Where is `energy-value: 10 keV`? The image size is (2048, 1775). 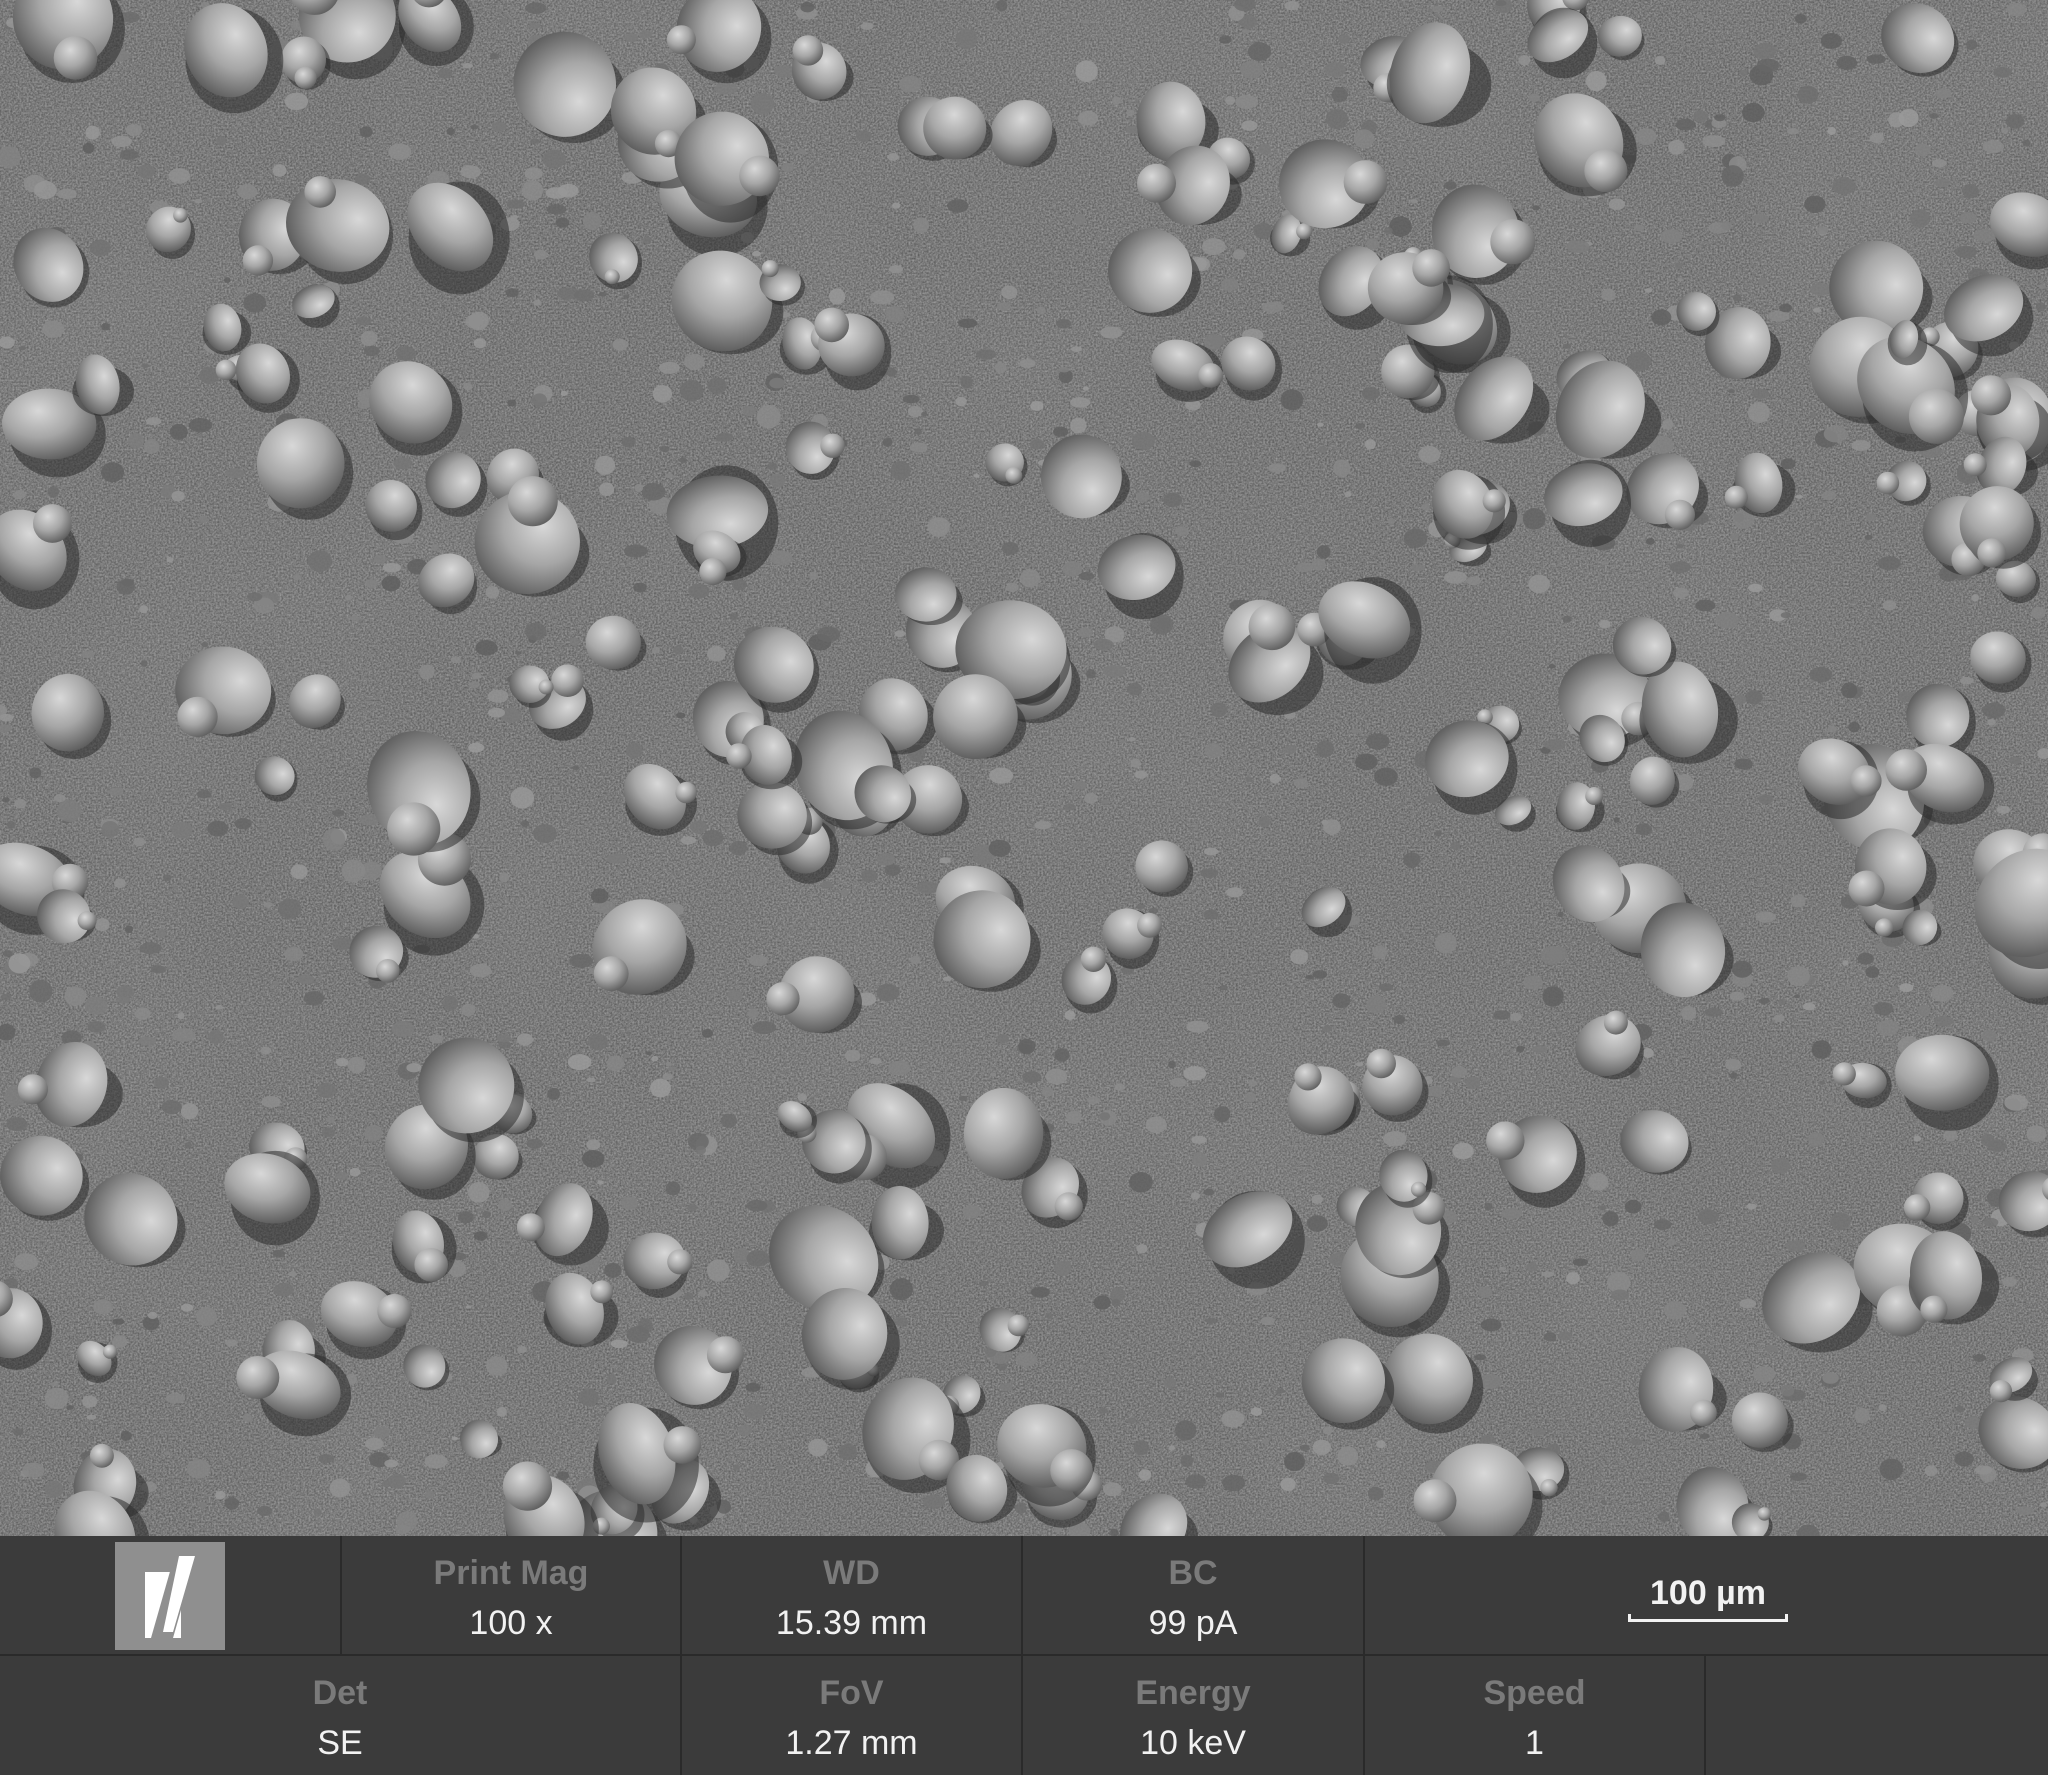 energy-value: 10 keV is located at coordinates (1193, 1743).